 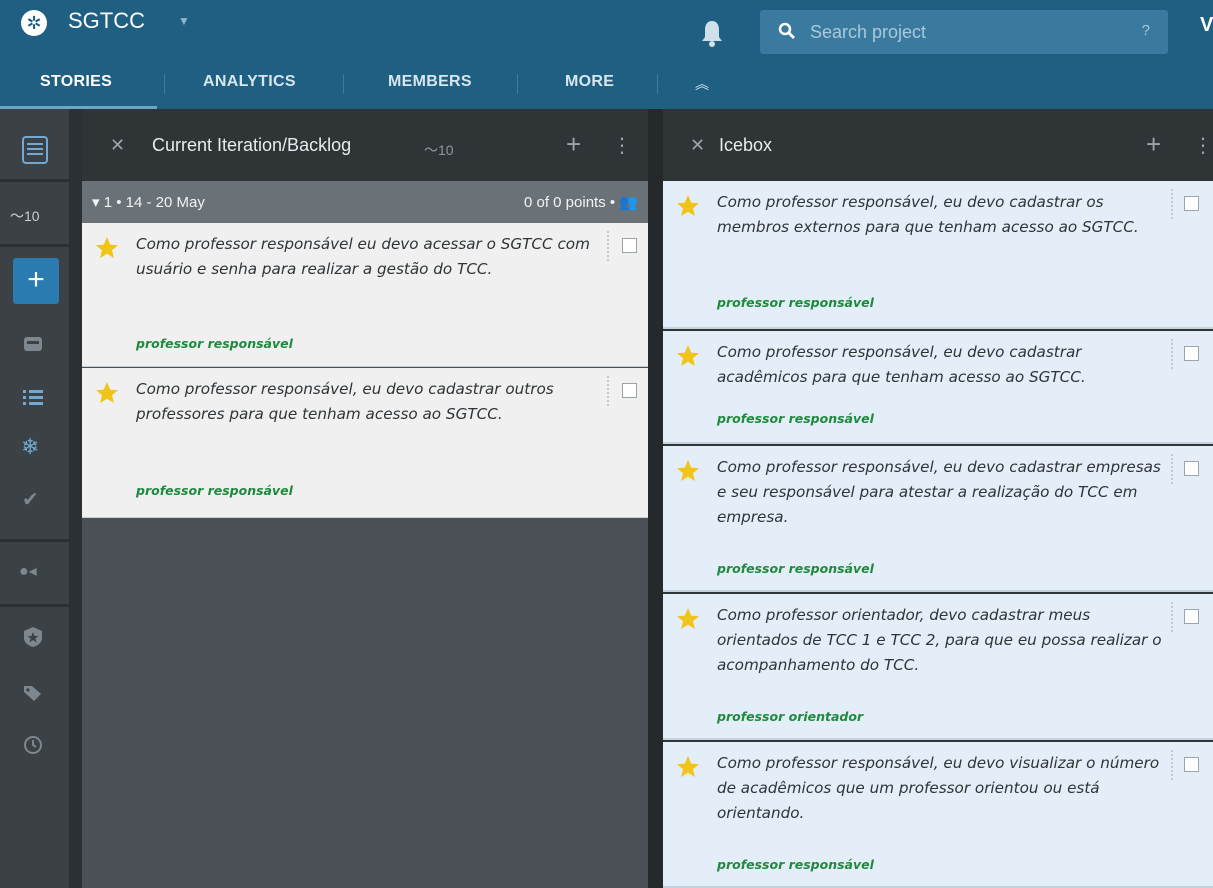 I want to click on story-label-tag: professor orientador, so click(x=790, y=716).